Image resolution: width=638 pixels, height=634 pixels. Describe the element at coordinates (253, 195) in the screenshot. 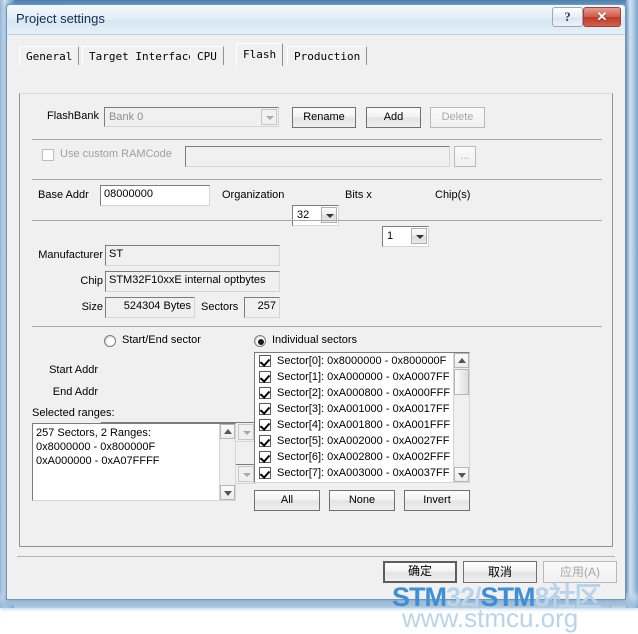

I see `organization-label: Organization` at that location.